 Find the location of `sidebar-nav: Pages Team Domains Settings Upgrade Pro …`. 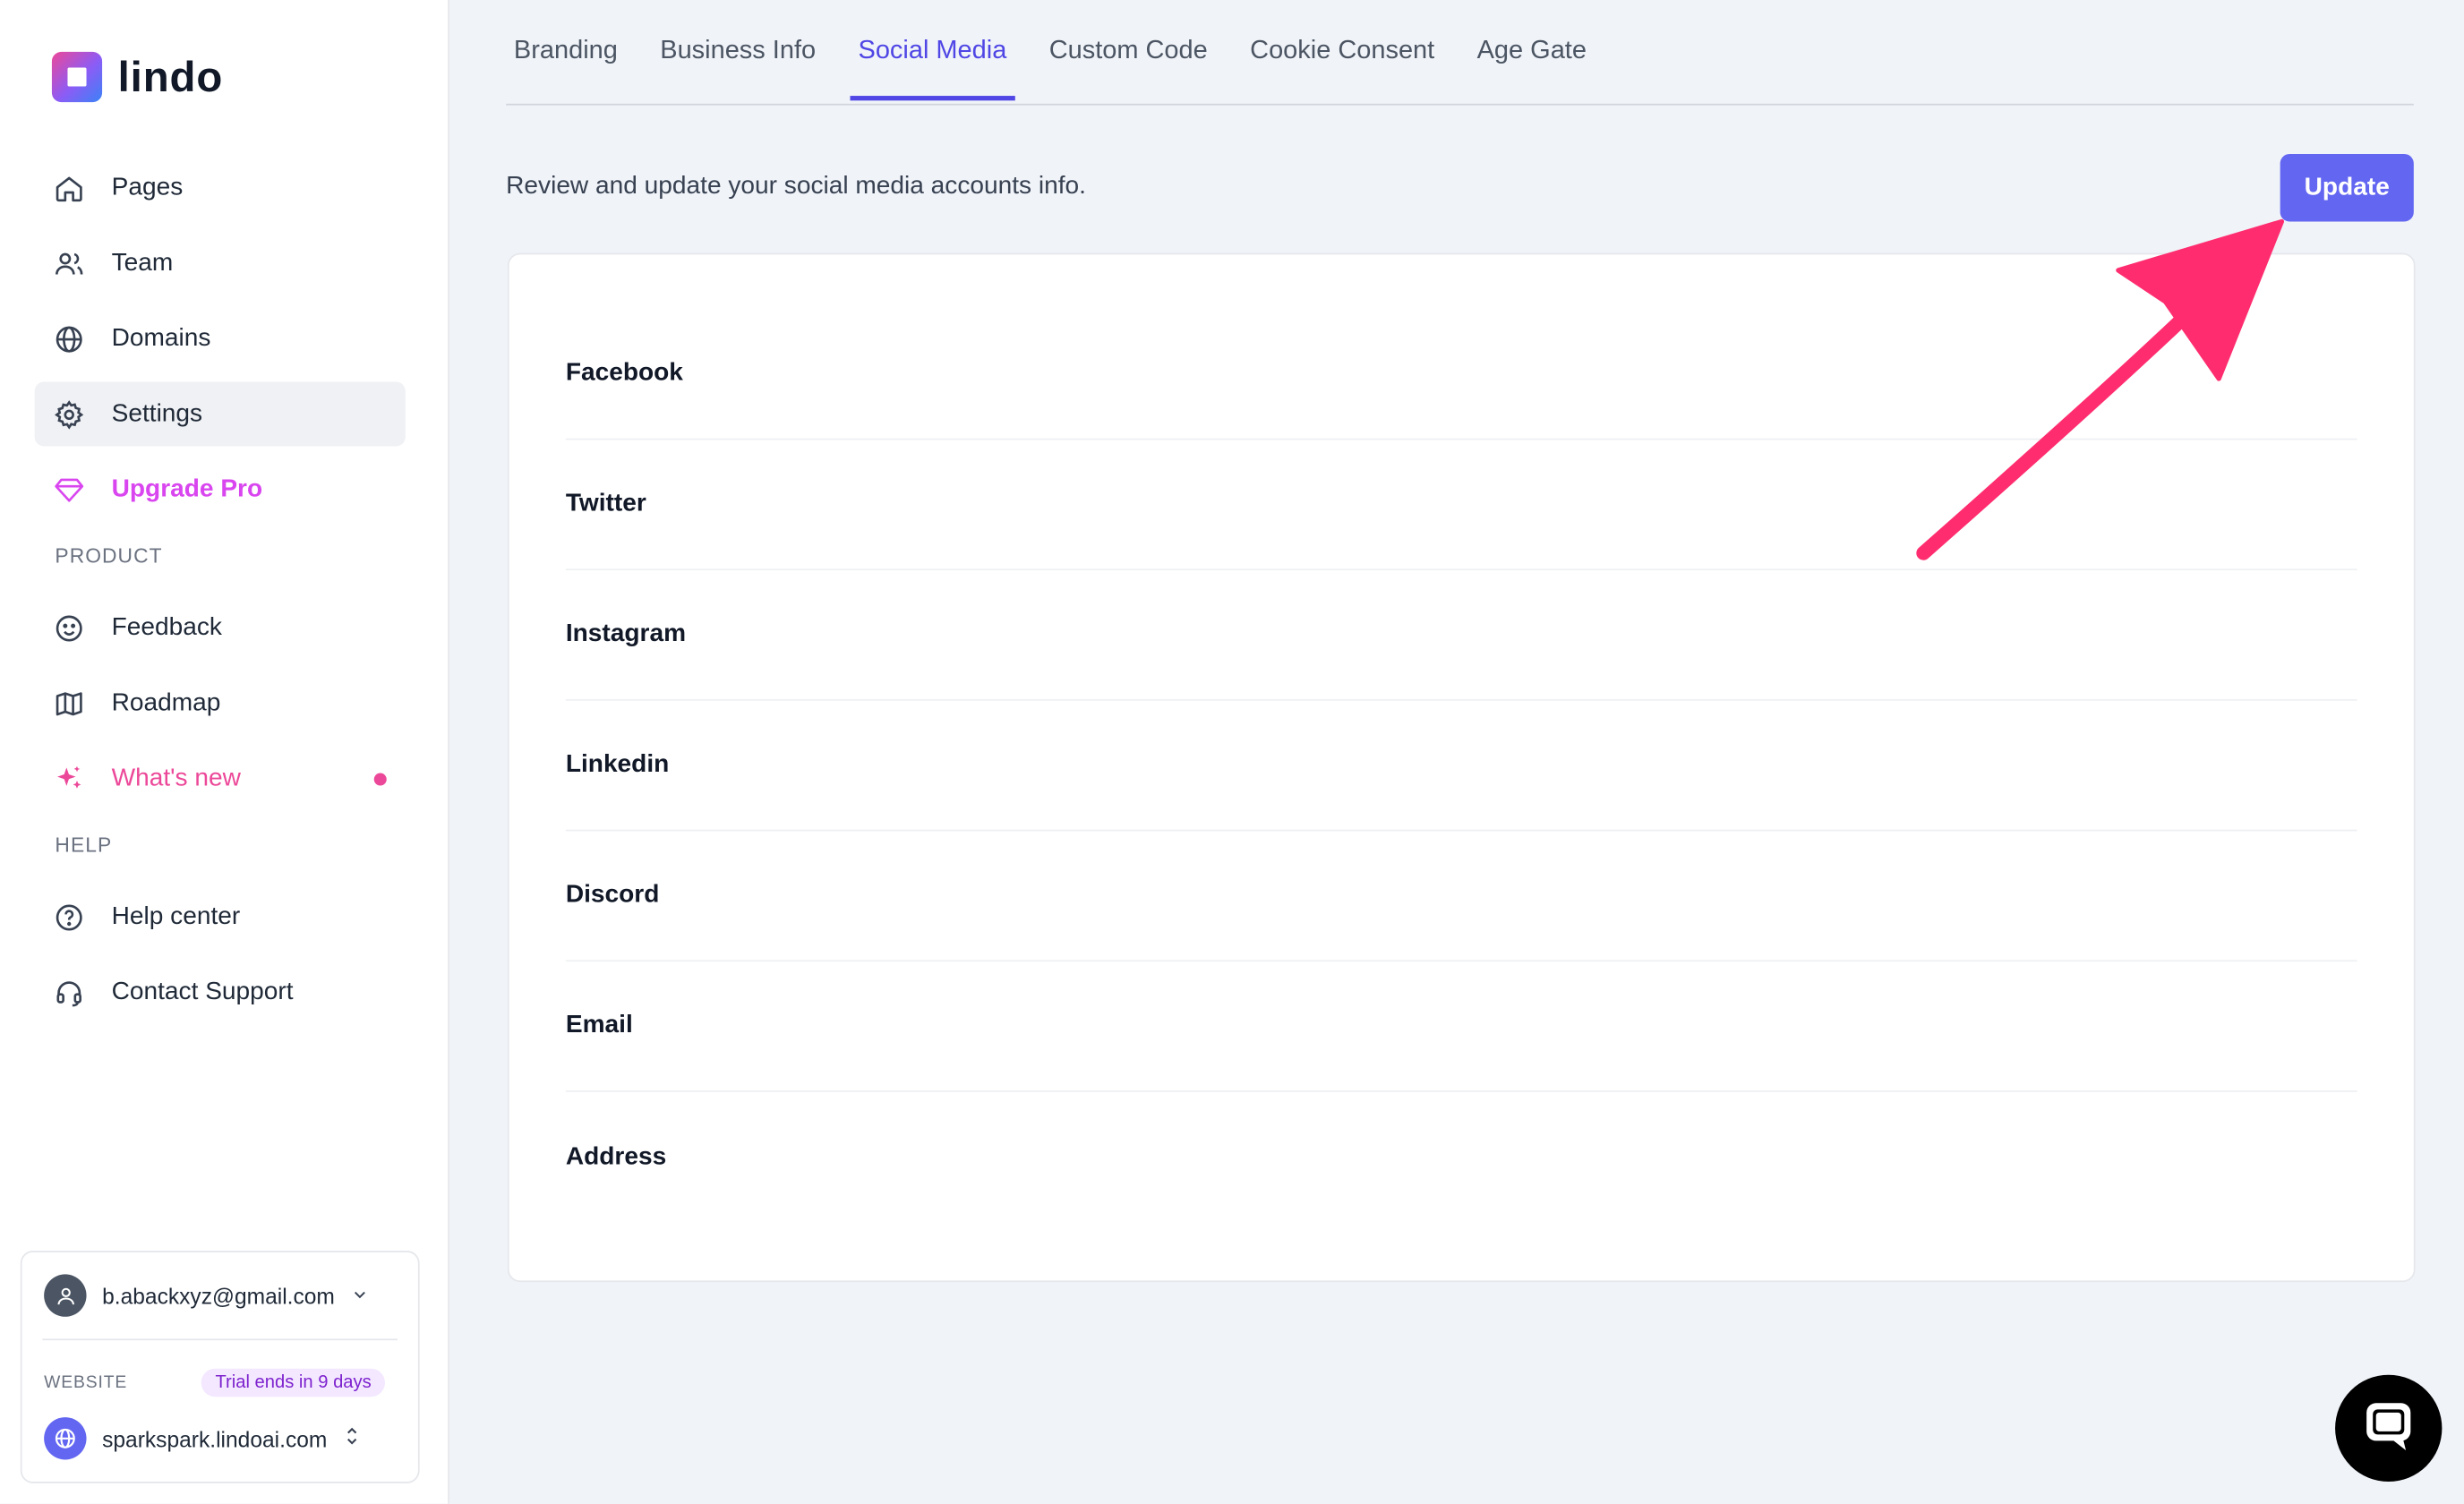

sidebar-nav: Pages Team Domains Settings Upgrade Pro … is located at coordinates (220, 596).